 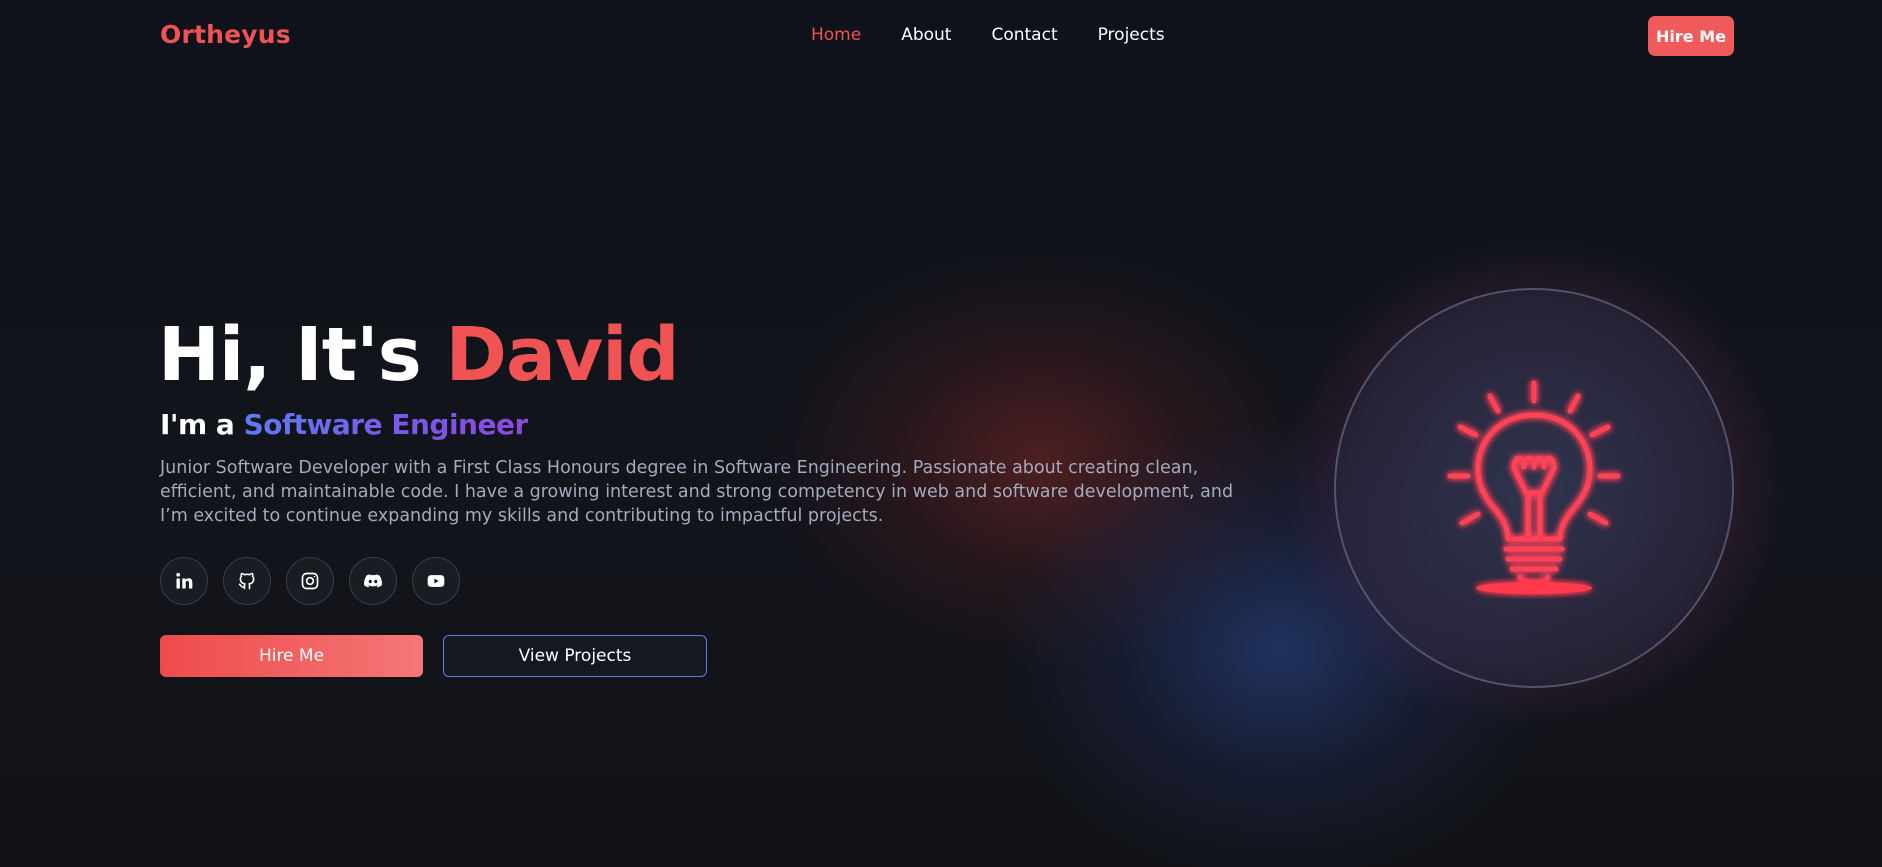 I want to click on instagram-icon, so click(x=310, y=581).